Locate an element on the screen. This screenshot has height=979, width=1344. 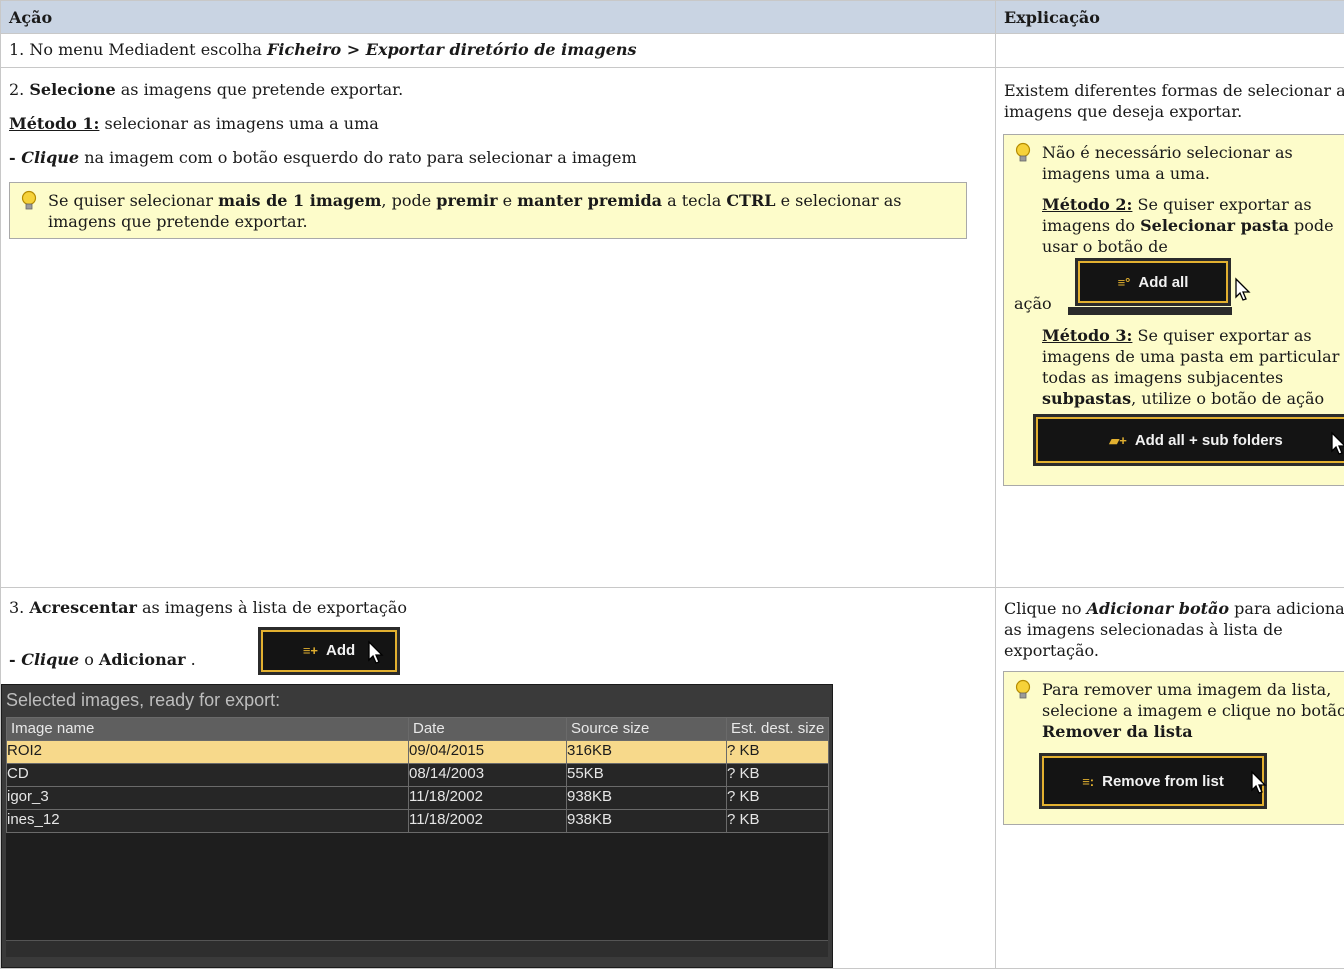
method-1-label: Método 1: is located at coordinates (54, 123).